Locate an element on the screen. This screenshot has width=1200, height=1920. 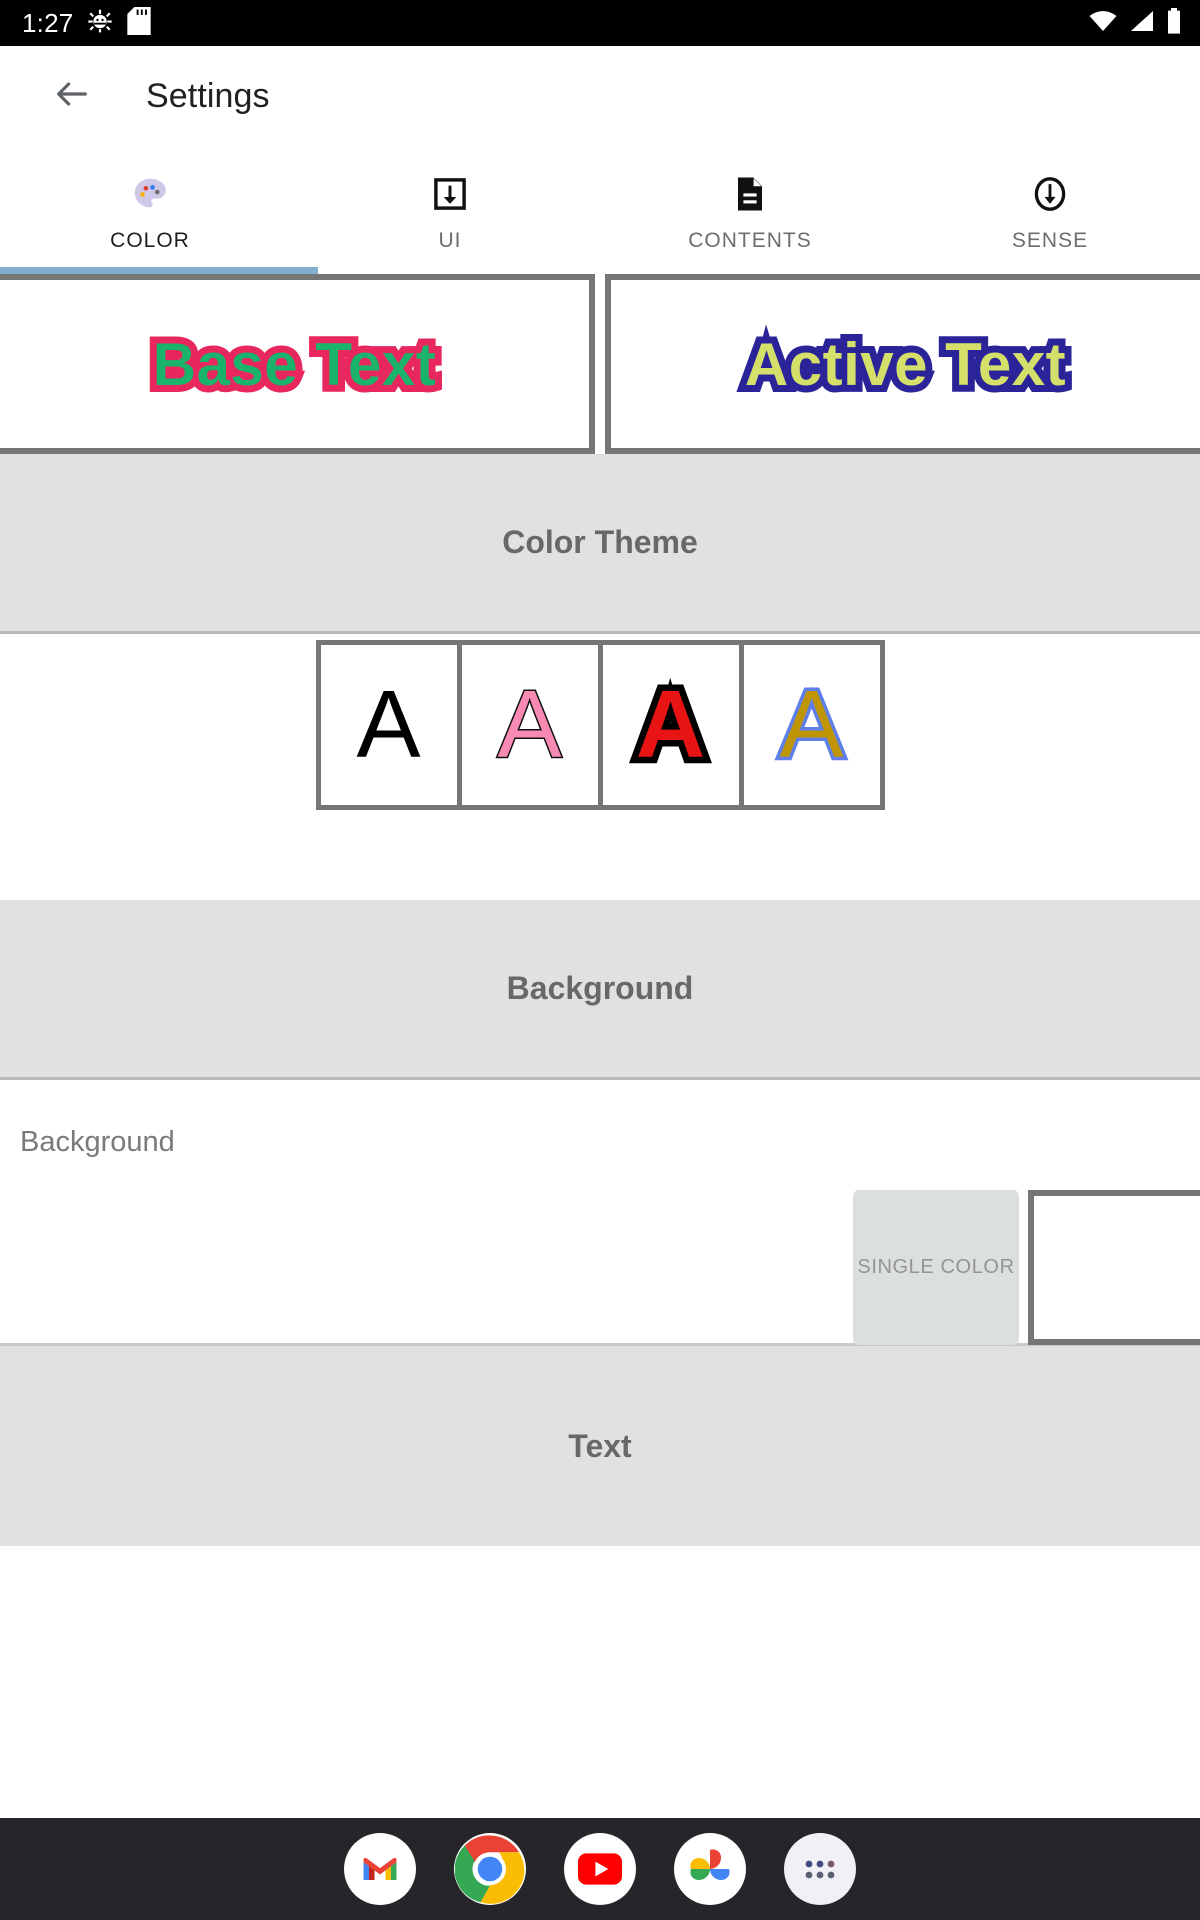
document-icon is located at coordinates (750, 194).